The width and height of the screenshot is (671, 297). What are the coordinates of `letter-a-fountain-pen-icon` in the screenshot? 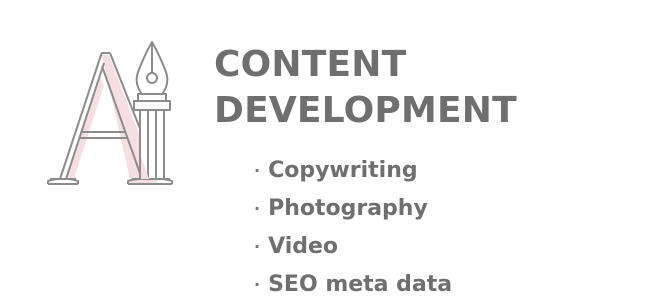 It's located at (105, 113).